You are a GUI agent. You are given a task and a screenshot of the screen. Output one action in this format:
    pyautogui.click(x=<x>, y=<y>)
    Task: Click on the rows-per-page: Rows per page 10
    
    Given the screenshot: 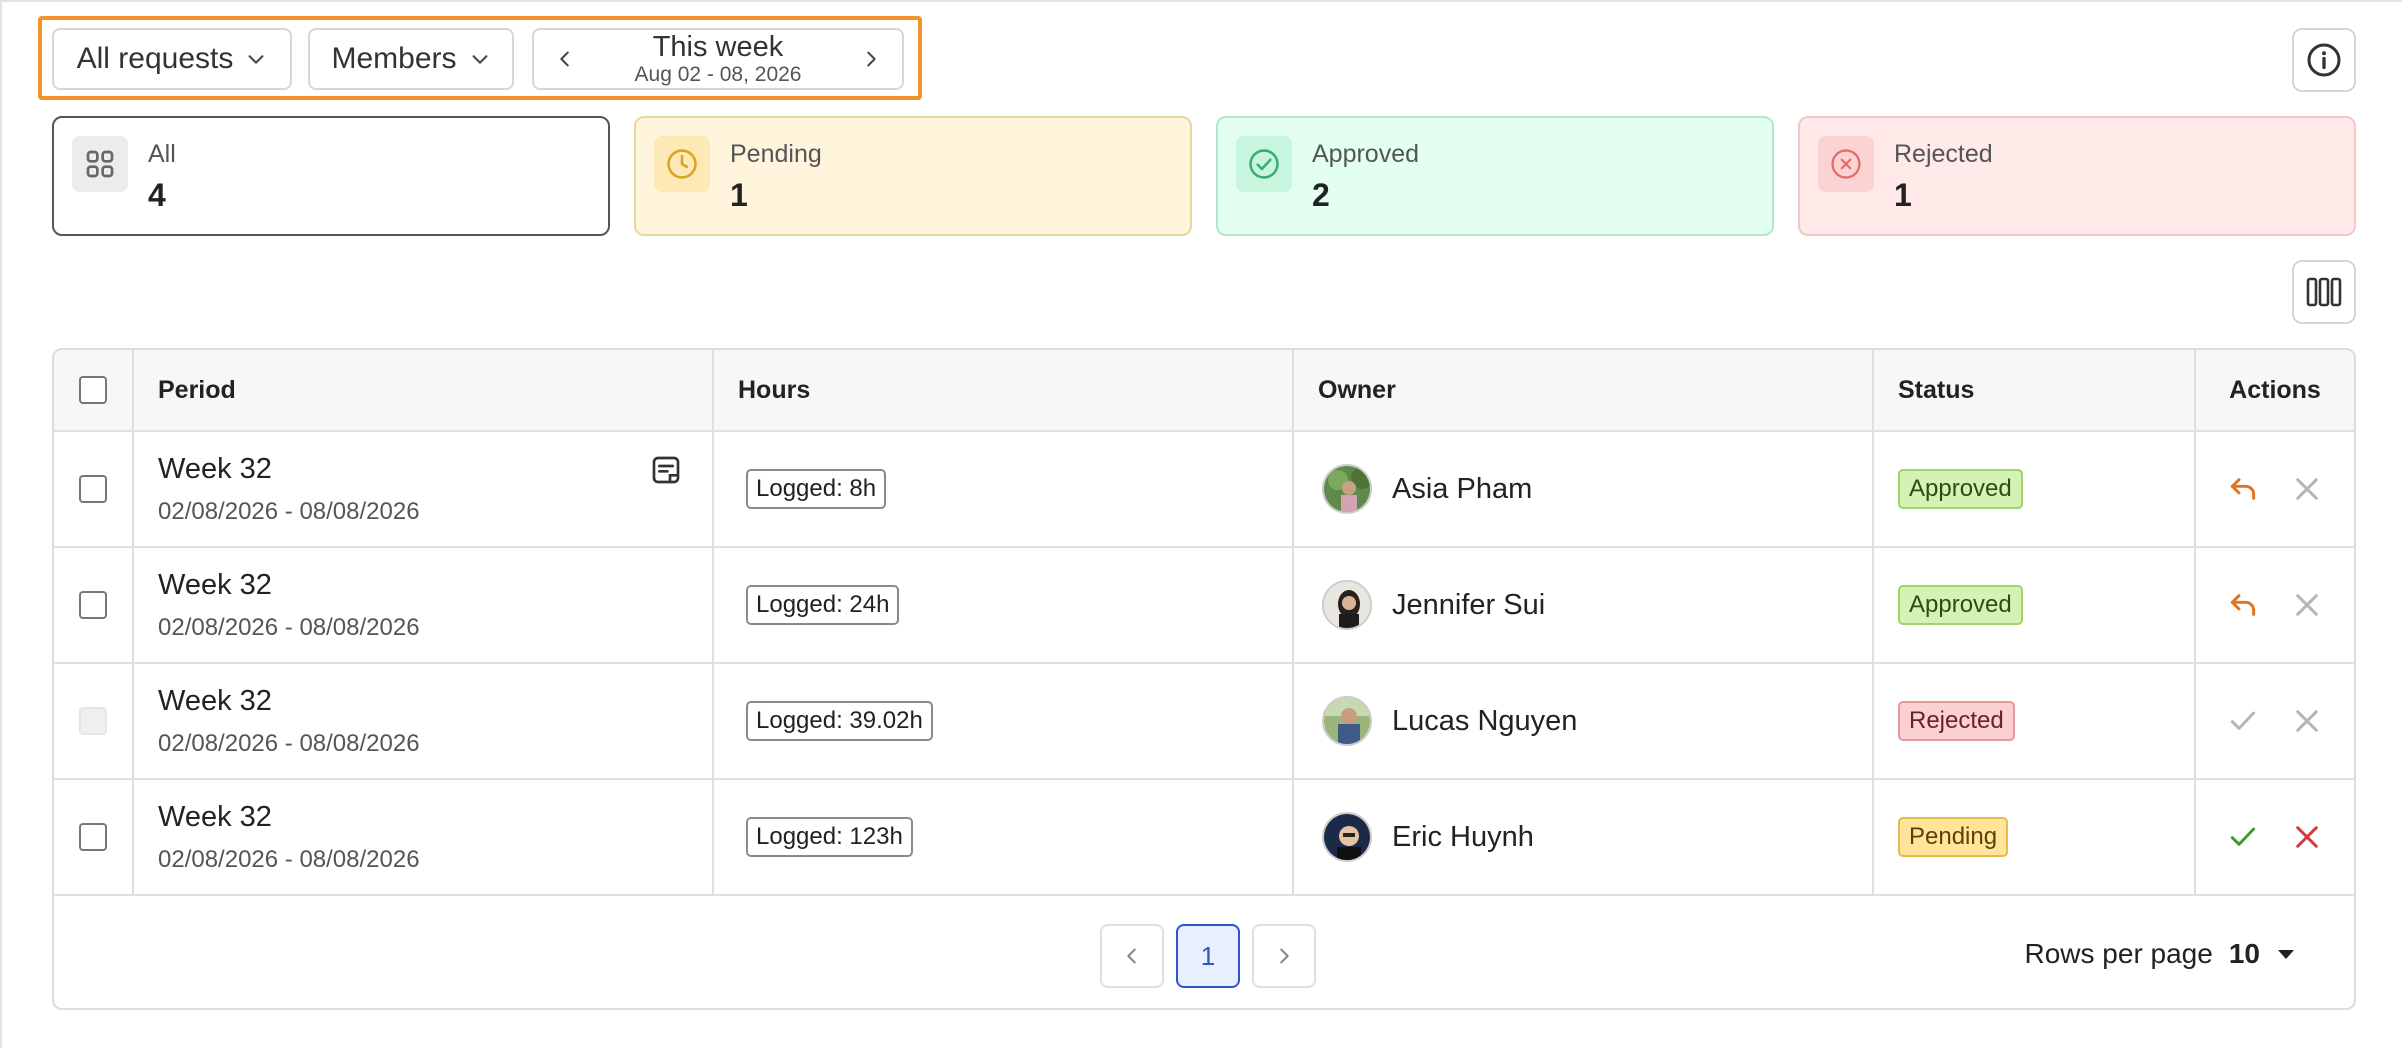 What is the action you would take?
    pyautogui.click(x=2161, y=954)
    